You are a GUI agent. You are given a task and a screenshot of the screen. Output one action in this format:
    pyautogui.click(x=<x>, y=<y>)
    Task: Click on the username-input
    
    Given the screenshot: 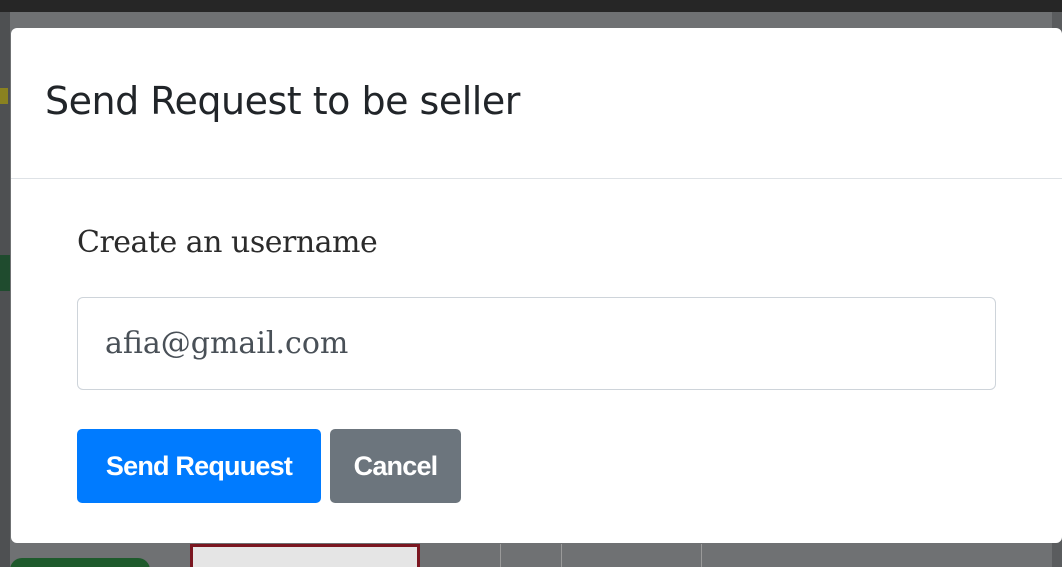 What is the action you would take?
    pyautogui.click(x=536, y=343)
    